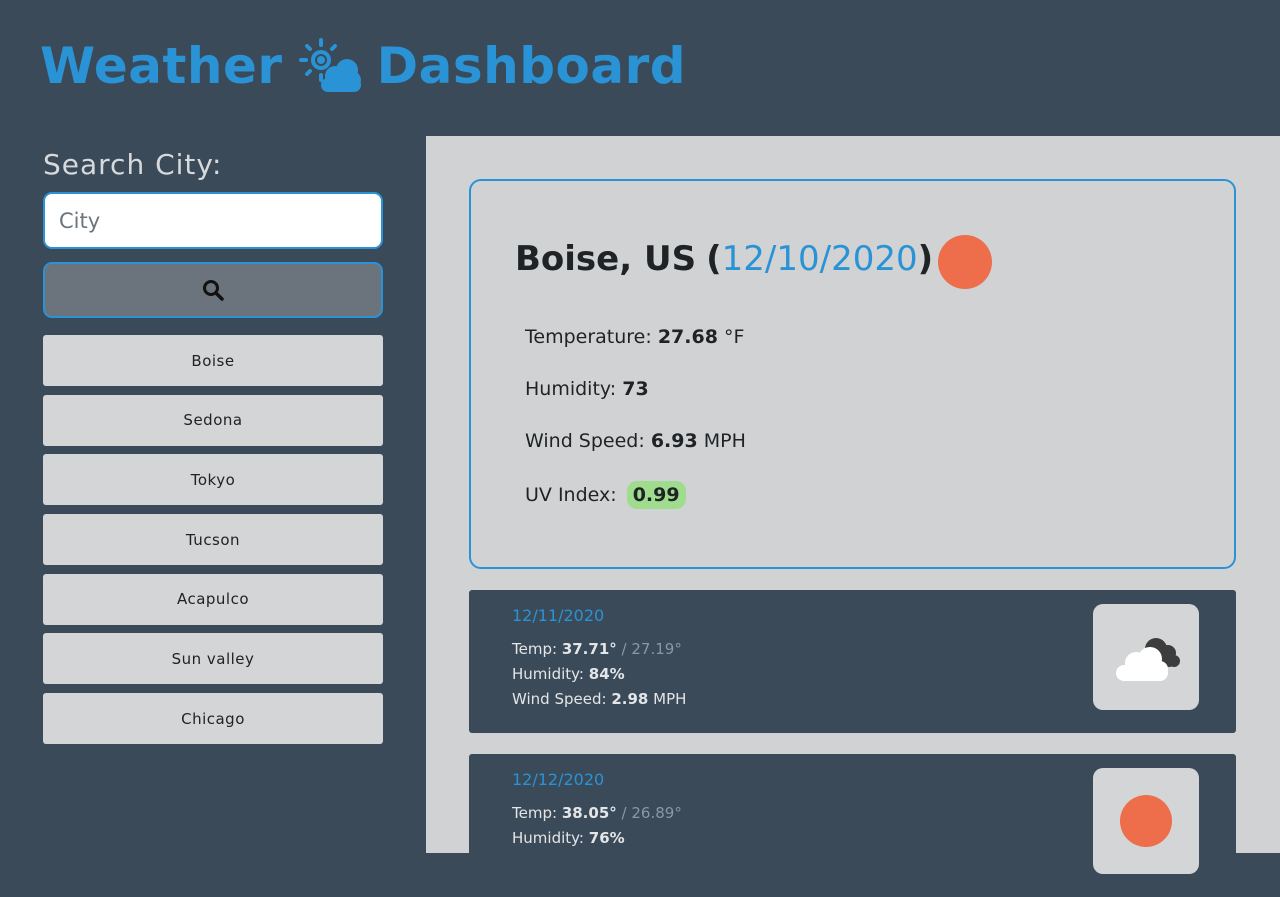  What do you see at coordinates (589, 813) in the screenshot?
I see `forecast-temp-high: 38.05°` at bounding box center [589, 813].